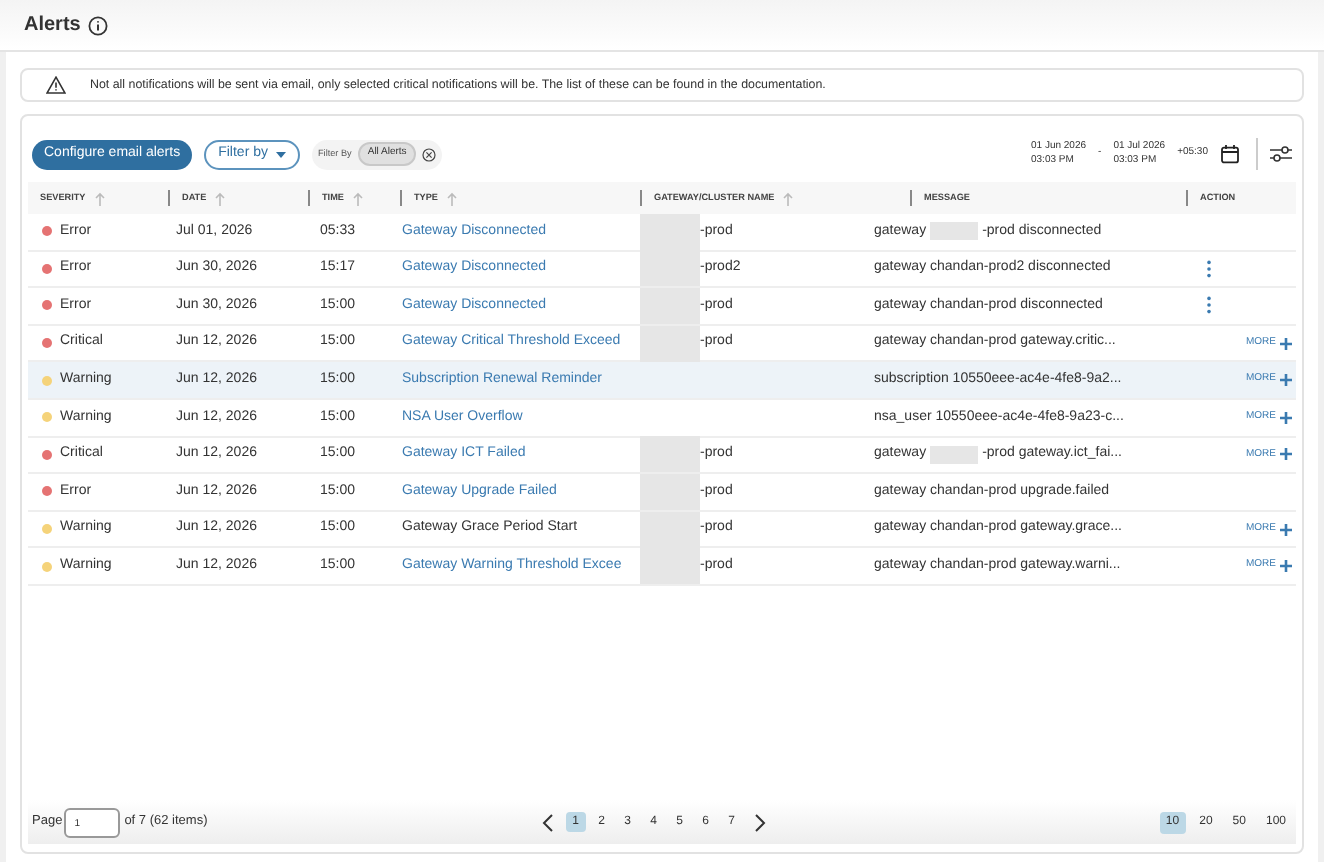  What do you see at coordinates (547, 822) in the screenshot?
I see `previous-page-icon` at bounding box center [547, 822].